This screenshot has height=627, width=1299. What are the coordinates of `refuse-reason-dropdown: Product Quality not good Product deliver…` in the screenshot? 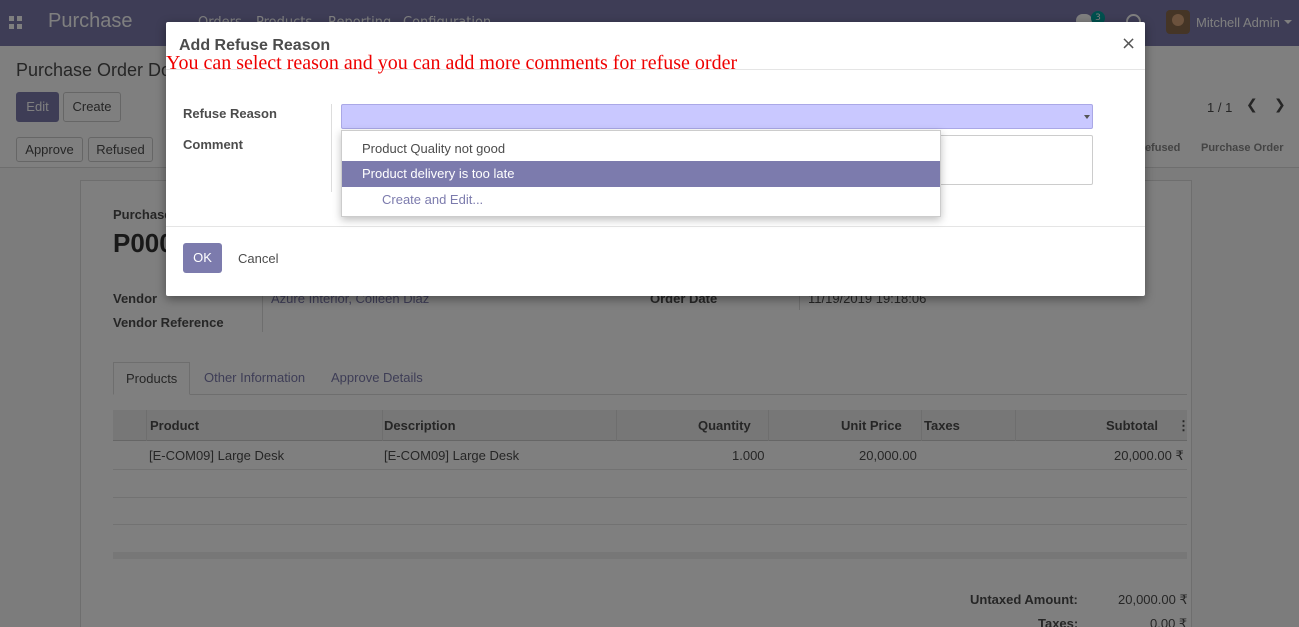 It's located at (641, 173).